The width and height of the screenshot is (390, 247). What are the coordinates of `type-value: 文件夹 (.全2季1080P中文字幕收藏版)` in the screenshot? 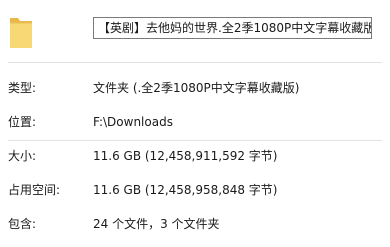 It's located at (196, 88).